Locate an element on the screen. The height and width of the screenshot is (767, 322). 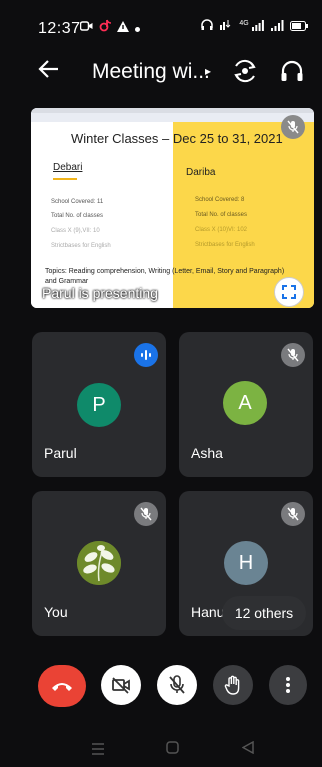
data-icon is located at coordinates (226, 26).